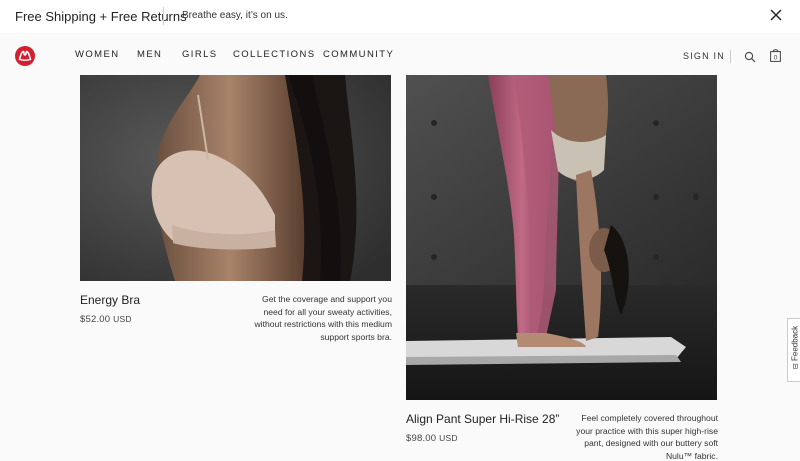 This screenshot has height=461, width=800. What do you see at coordinates (101, 16) in the screenshot?
I see `promo-title: Free Shipping + Free Returns` at bounding box center [101, 16].